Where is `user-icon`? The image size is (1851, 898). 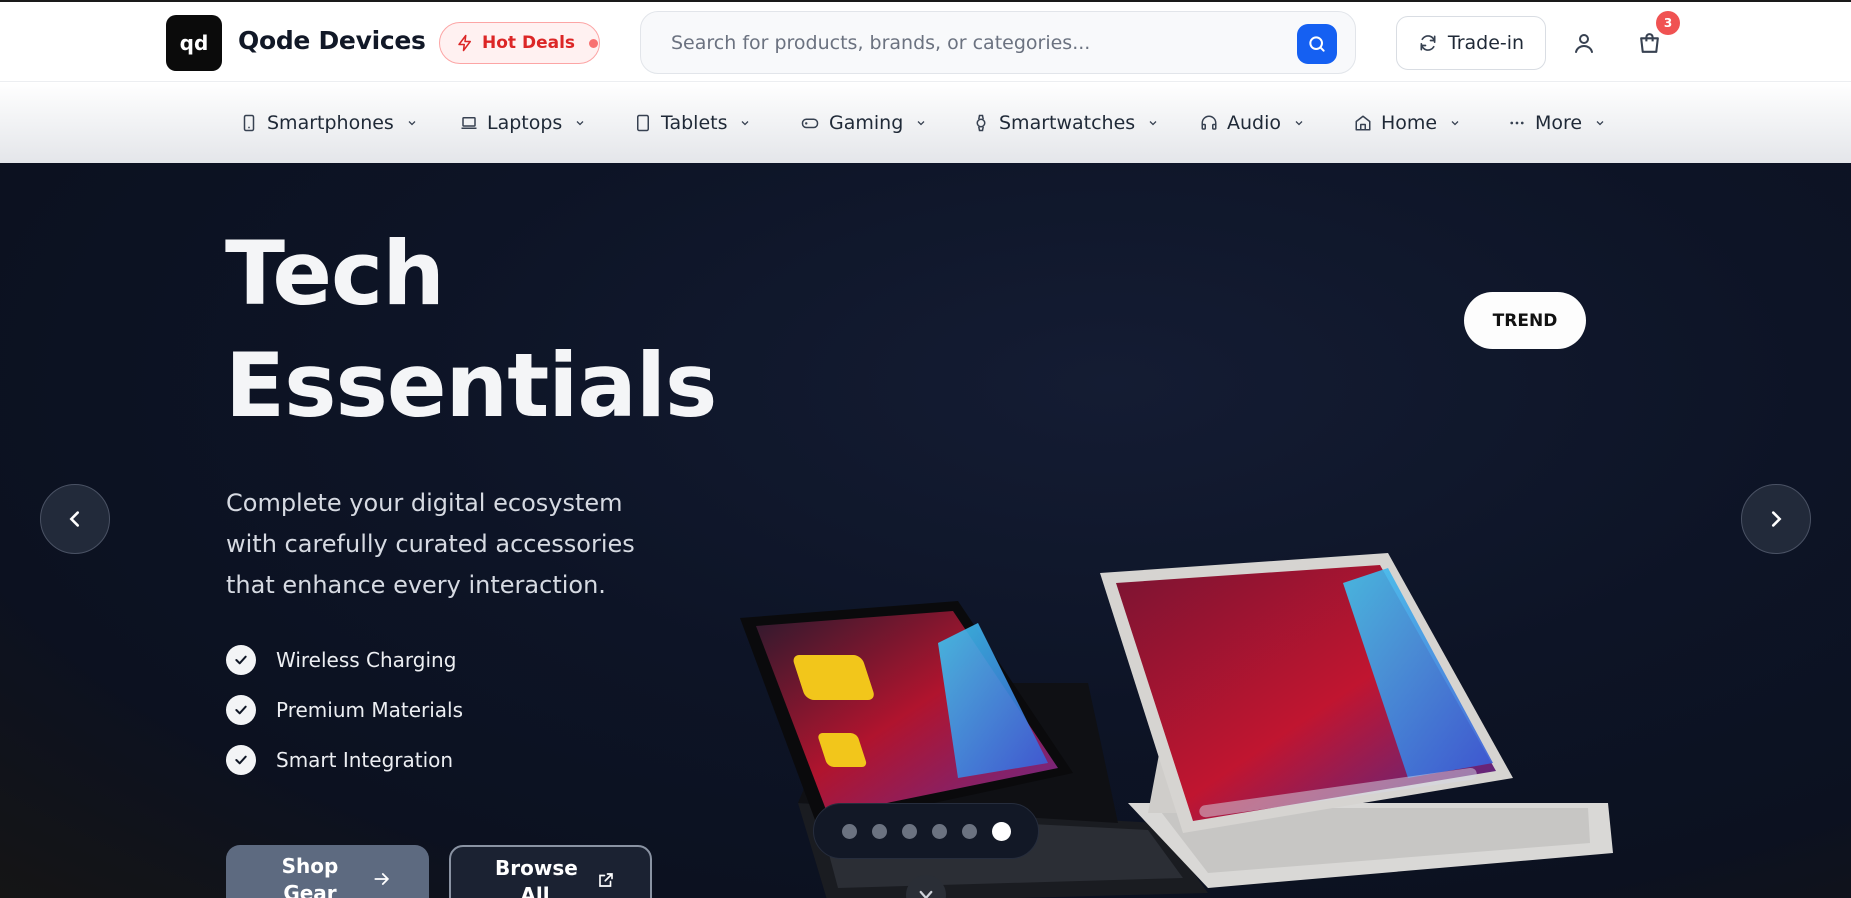 user-icon is located at coordinates (1584, 43).